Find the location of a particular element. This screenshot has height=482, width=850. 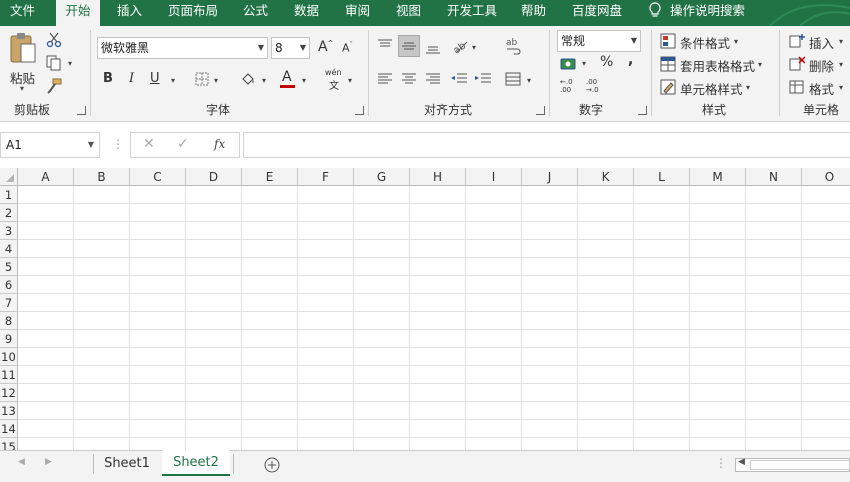

tab-formulas: 公式 is located at coordinates (255, 13).